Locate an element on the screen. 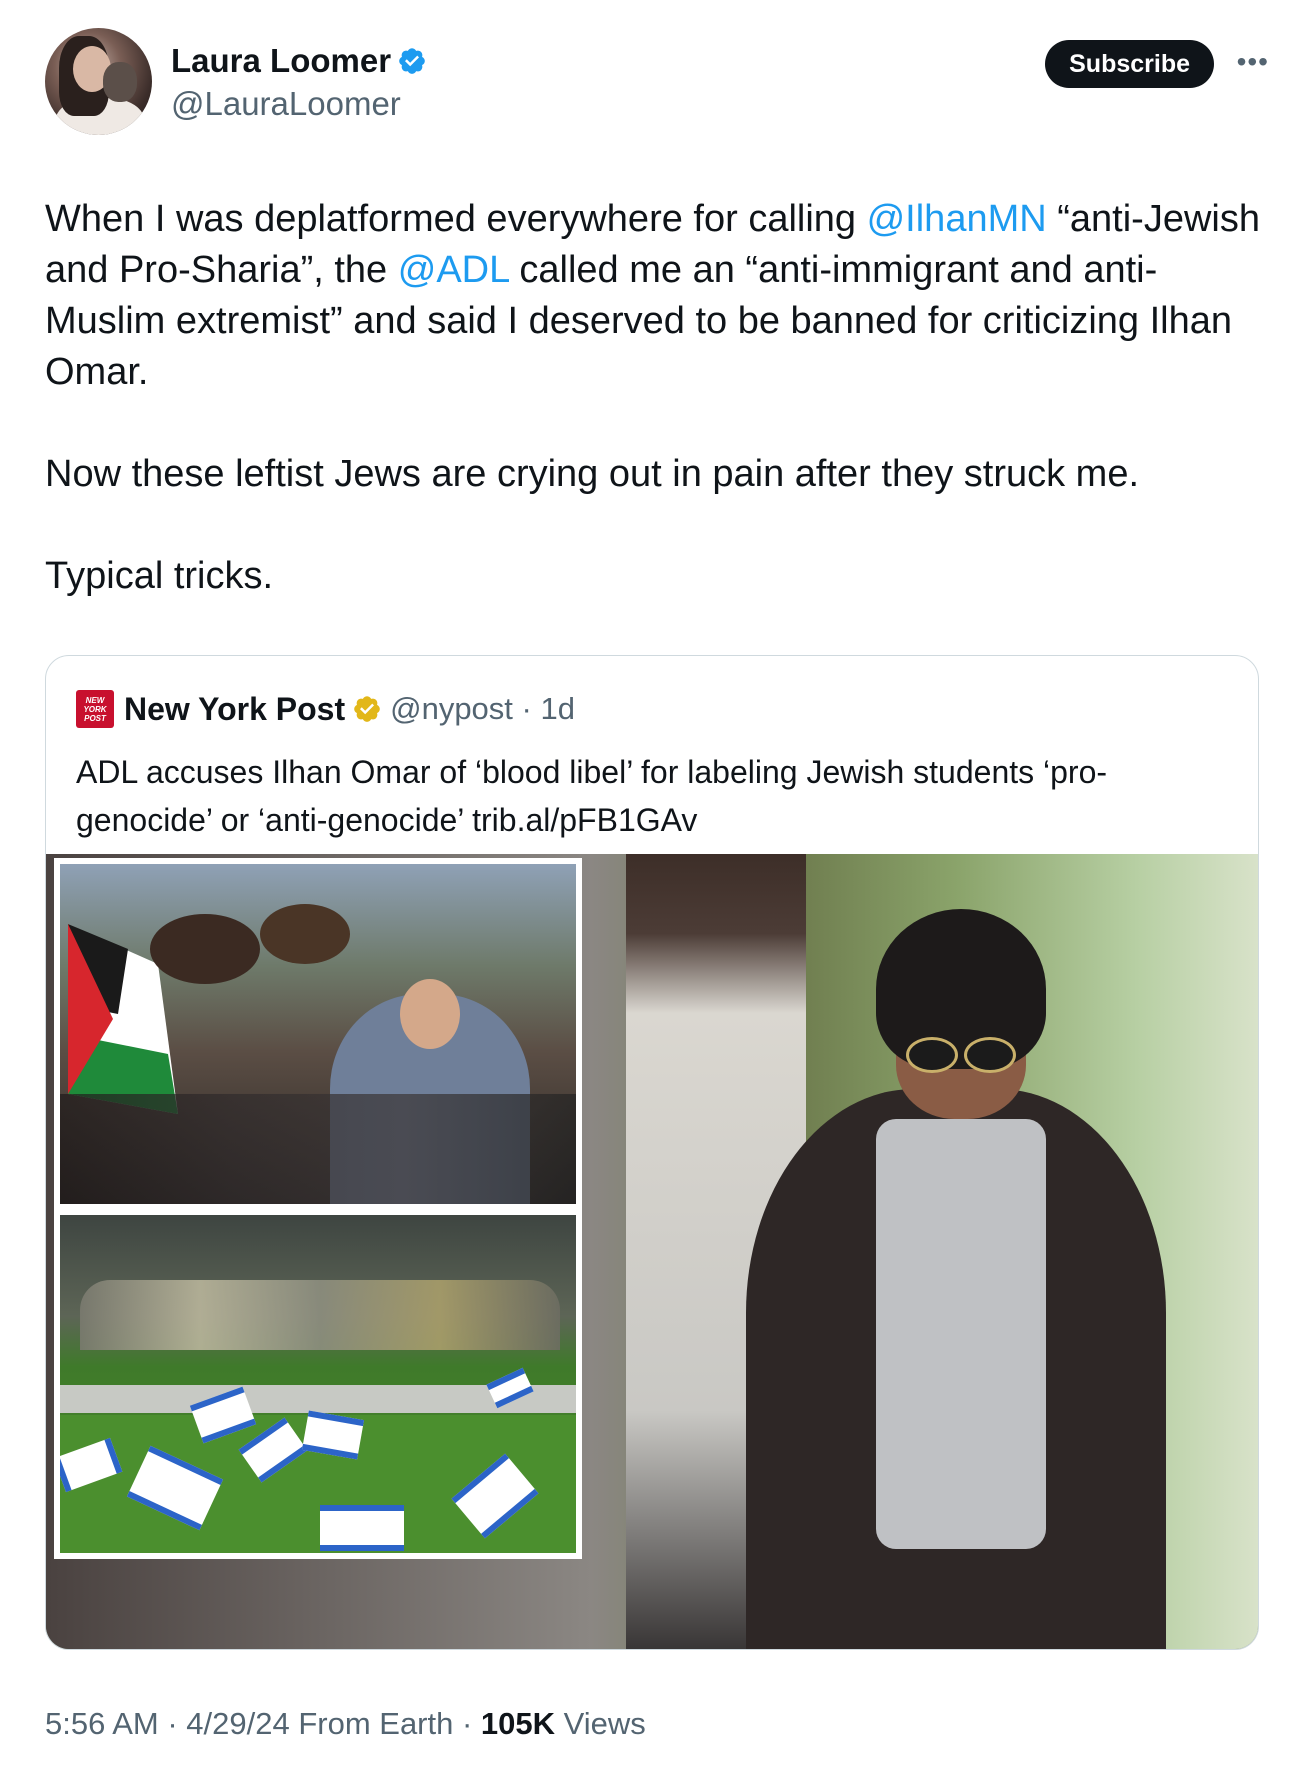 This screenshot has width=1314, height=1767. mention-adl-link: @ADL is located at coordinates (453, 270).